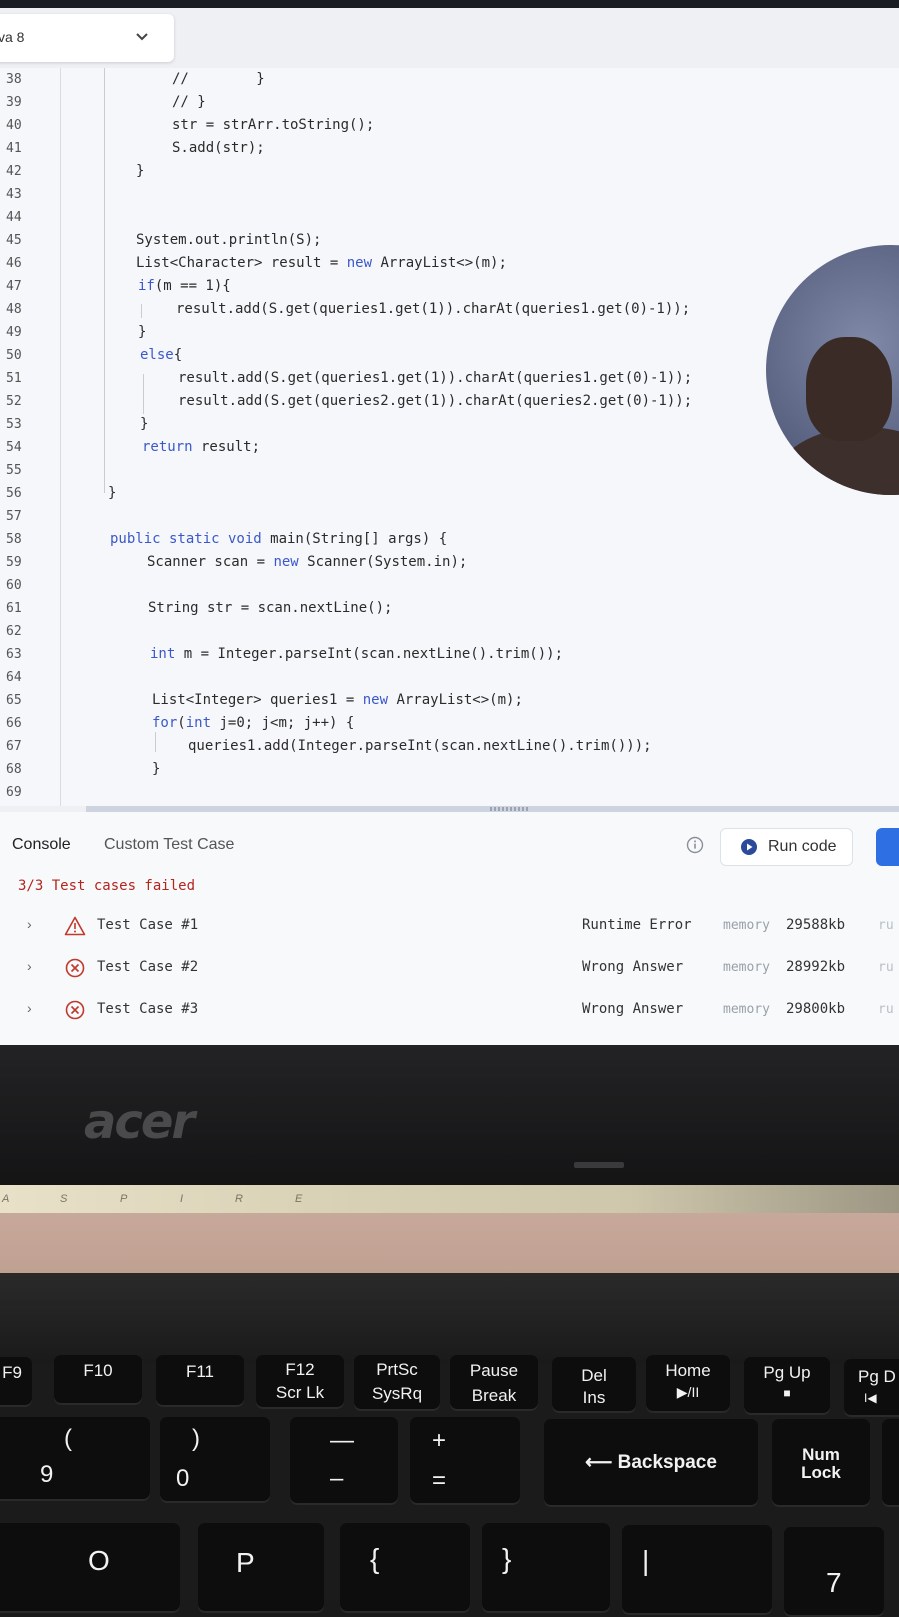 The width and height of the screenshot is (899, 1617). What do you see at coordinates (816, 925) in the screenshot?
I see `memory-value: 29588kb` at bounding box center [816, 925].